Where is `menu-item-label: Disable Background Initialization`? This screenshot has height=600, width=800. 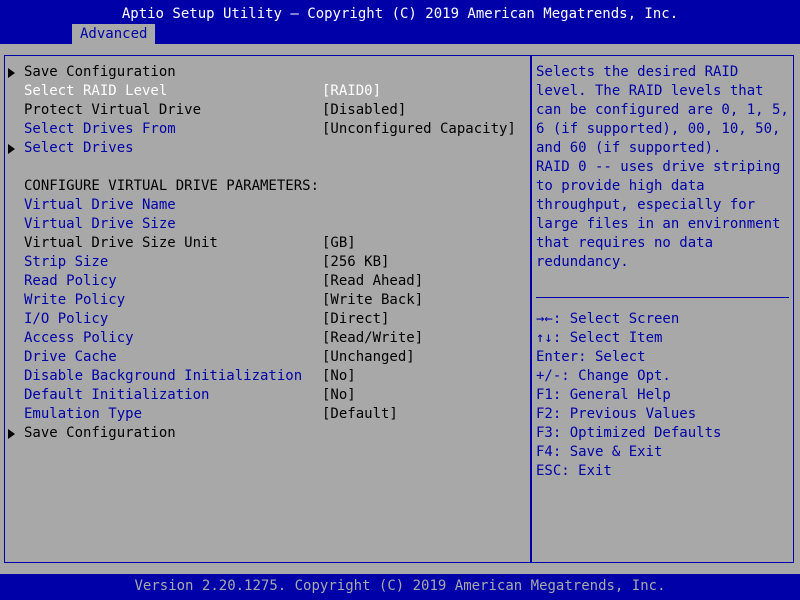
menu-item-label: Disable Background Initialization is located at coordinates (163, 376).